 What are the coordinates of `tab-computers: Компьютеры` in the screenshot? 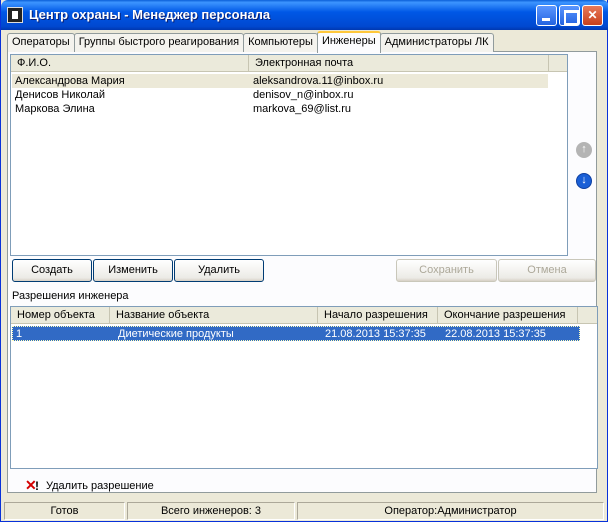 It's located at (280, 42).